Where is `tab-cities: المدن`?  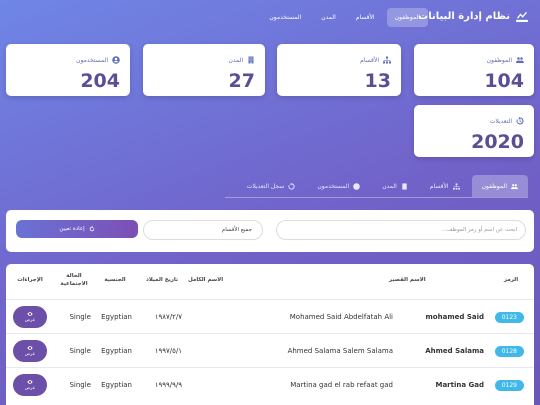 tab-cities: المدن is located at coordinates (395, 186).